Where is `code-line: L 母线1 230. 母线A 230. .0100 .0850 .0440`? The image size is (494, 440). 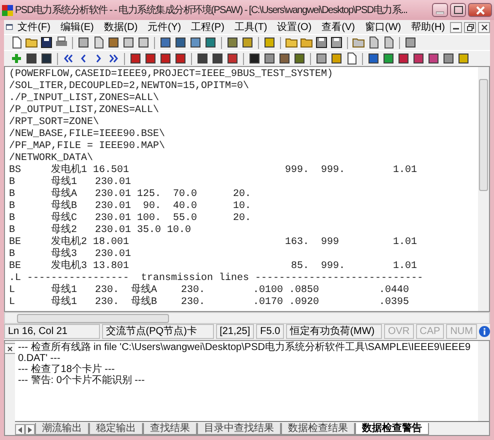 code-line: L 母线1 230. 母线A 230. .0100 .0850 .0440 is located at coordinates (209, 290).